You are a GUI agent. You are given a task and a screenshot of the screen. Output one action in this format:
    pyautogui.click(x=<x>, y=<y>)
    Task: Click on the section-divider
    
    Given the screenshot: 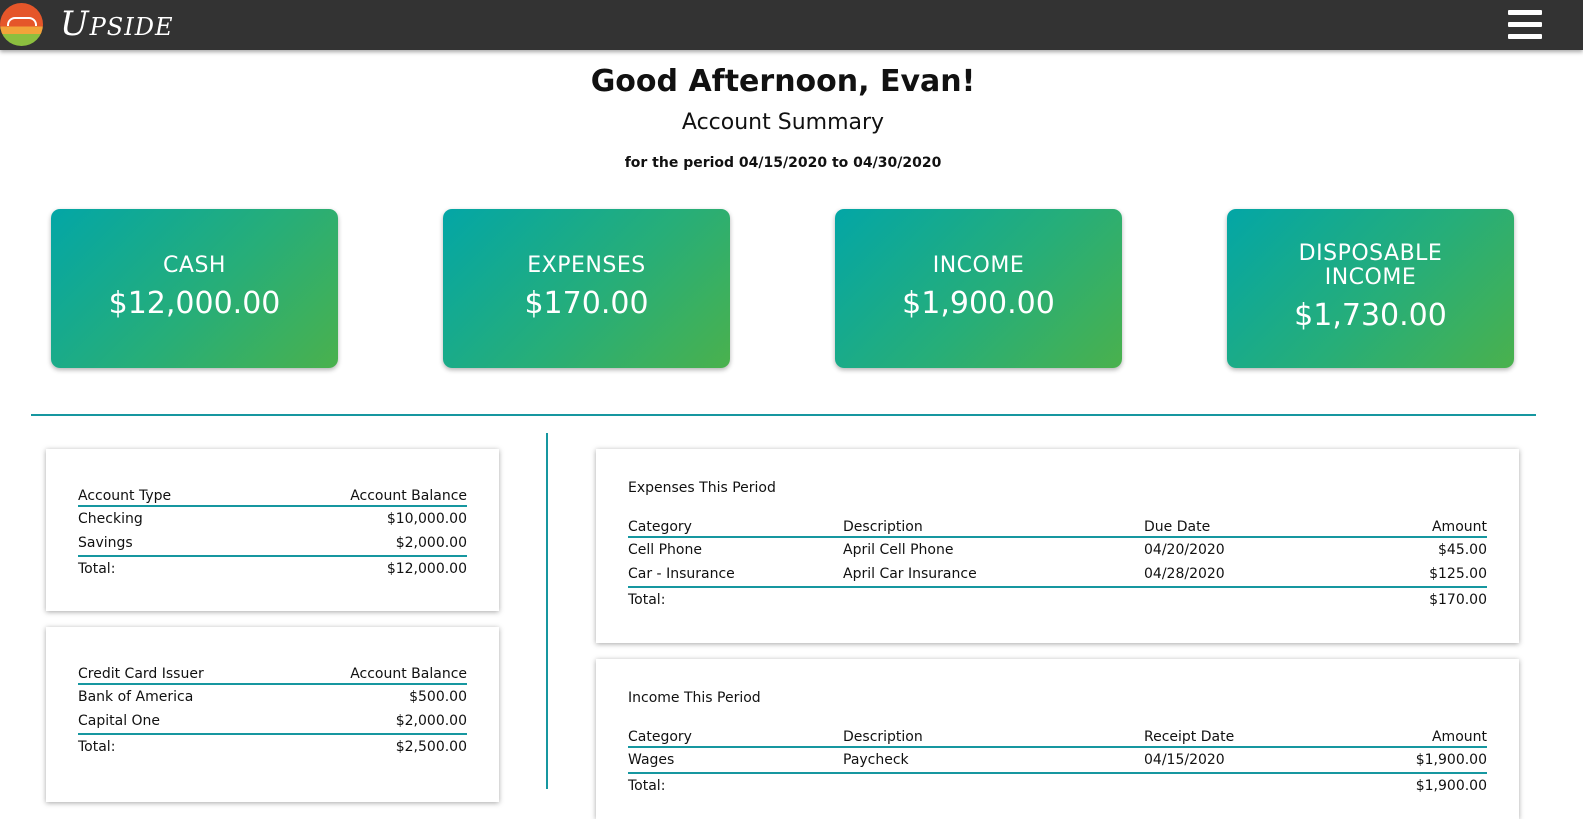 What is the action you would take?
    pyautogui.click(x=783, y=415)
    